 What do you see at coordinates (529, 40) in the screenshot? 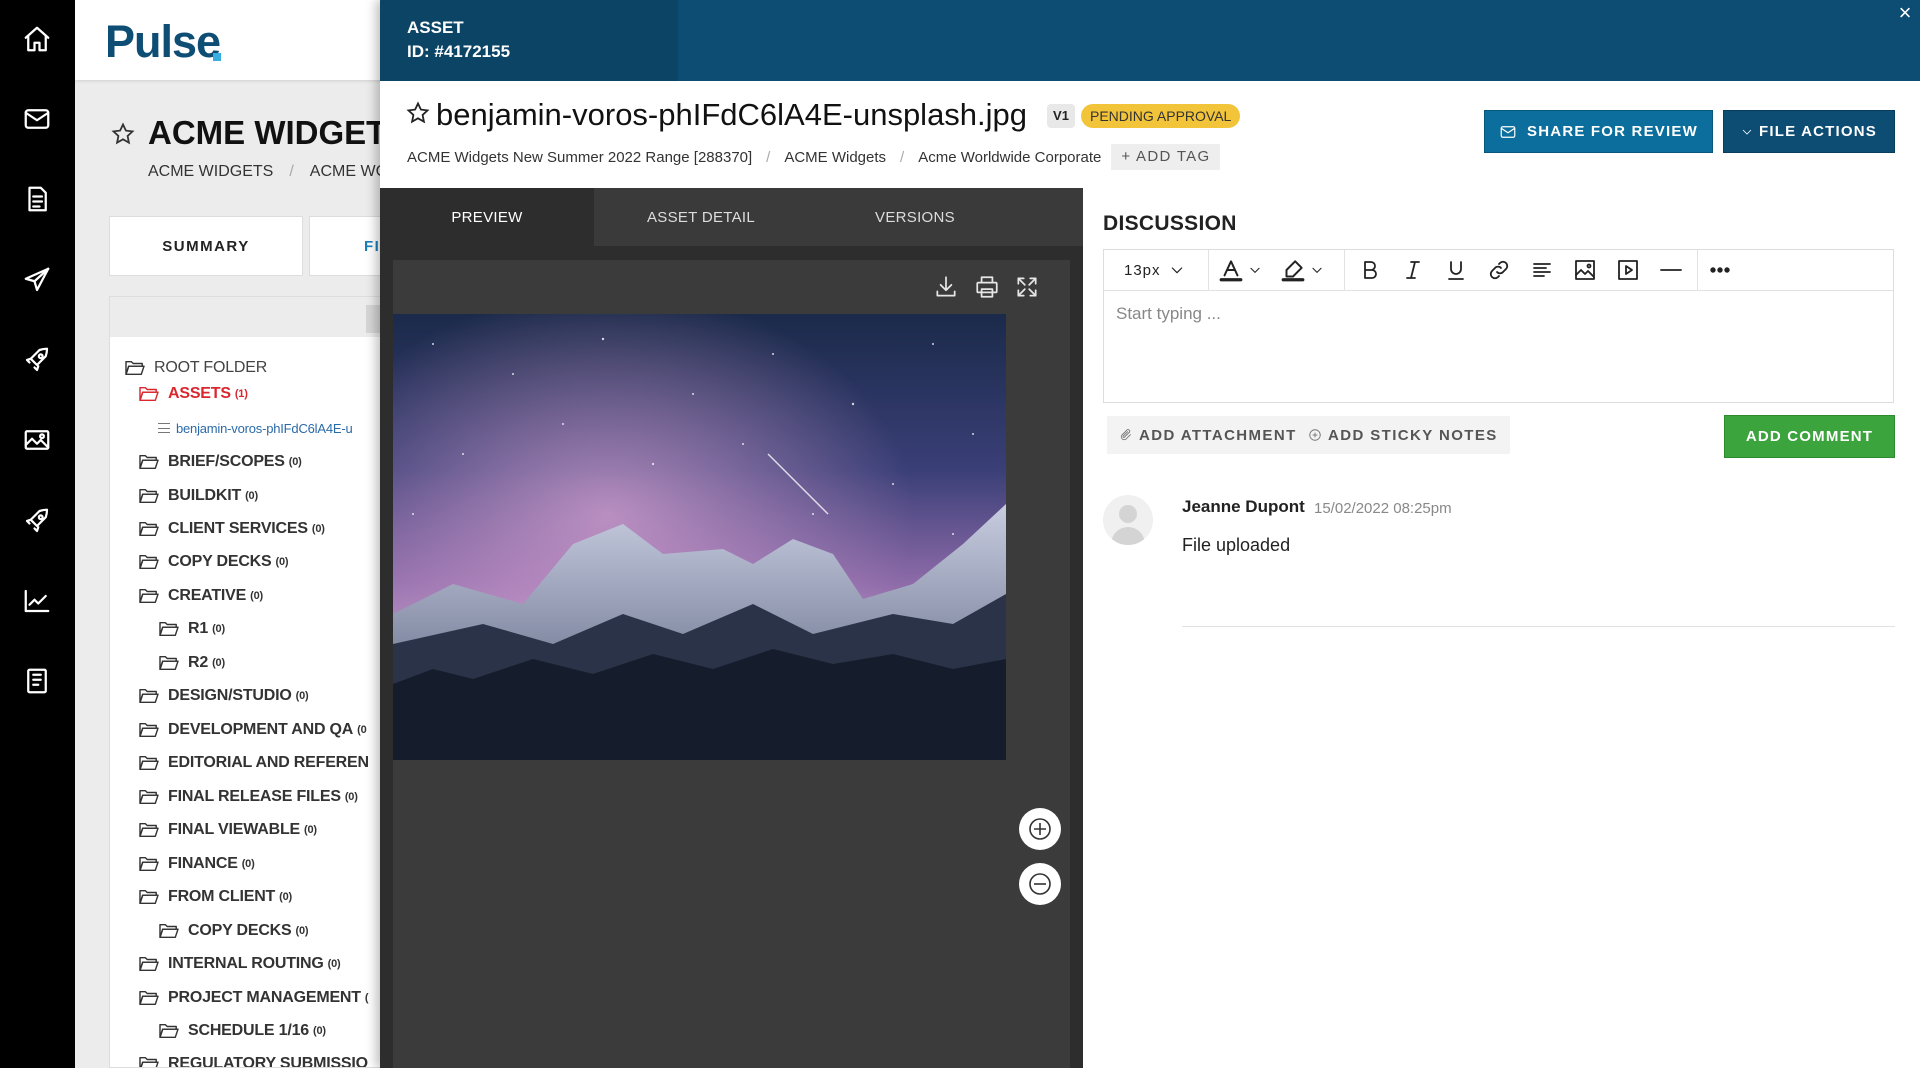
I see `asset-id-block: ASSET ID: #4172155` at bounding box center [529, 40].